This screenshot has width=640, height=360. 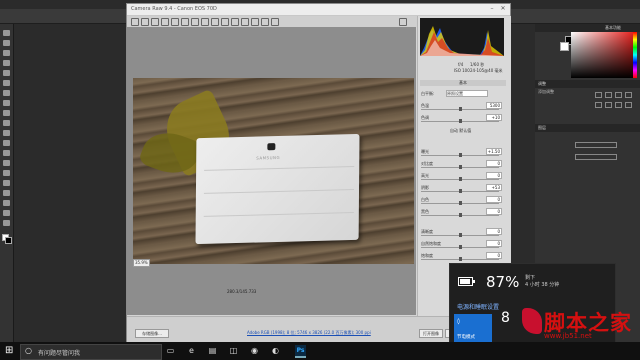 I want to click on zoom-level-select: 35.9%, so click(x=141, y=263).